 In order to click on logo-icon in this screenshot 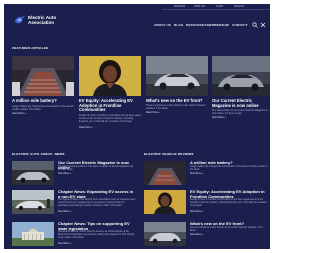, I will do `click(20, 20)`.